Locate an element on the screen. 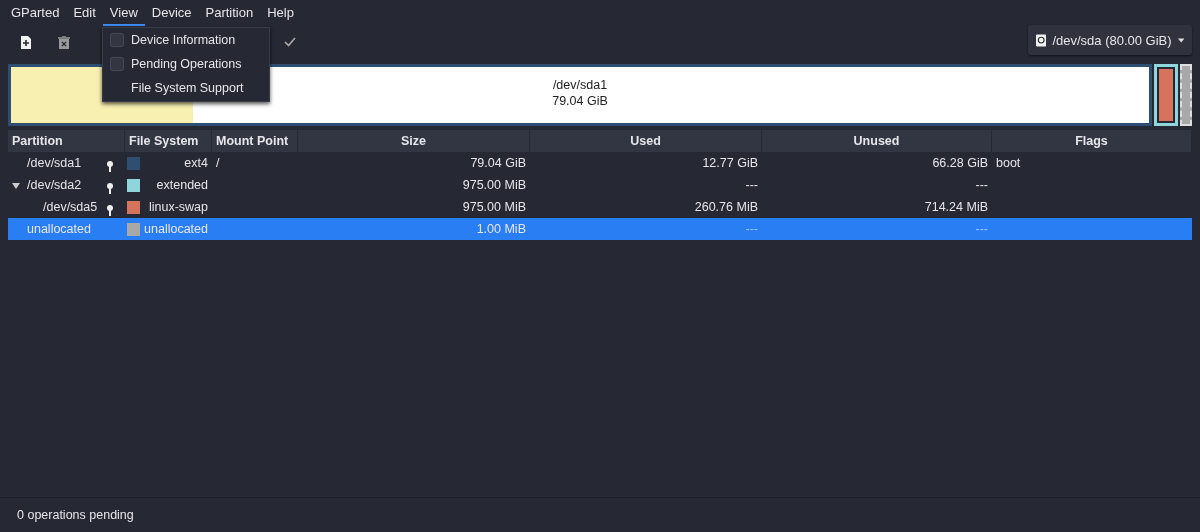  used-value: 12.77 GiB is located at coordinates (730, 163).